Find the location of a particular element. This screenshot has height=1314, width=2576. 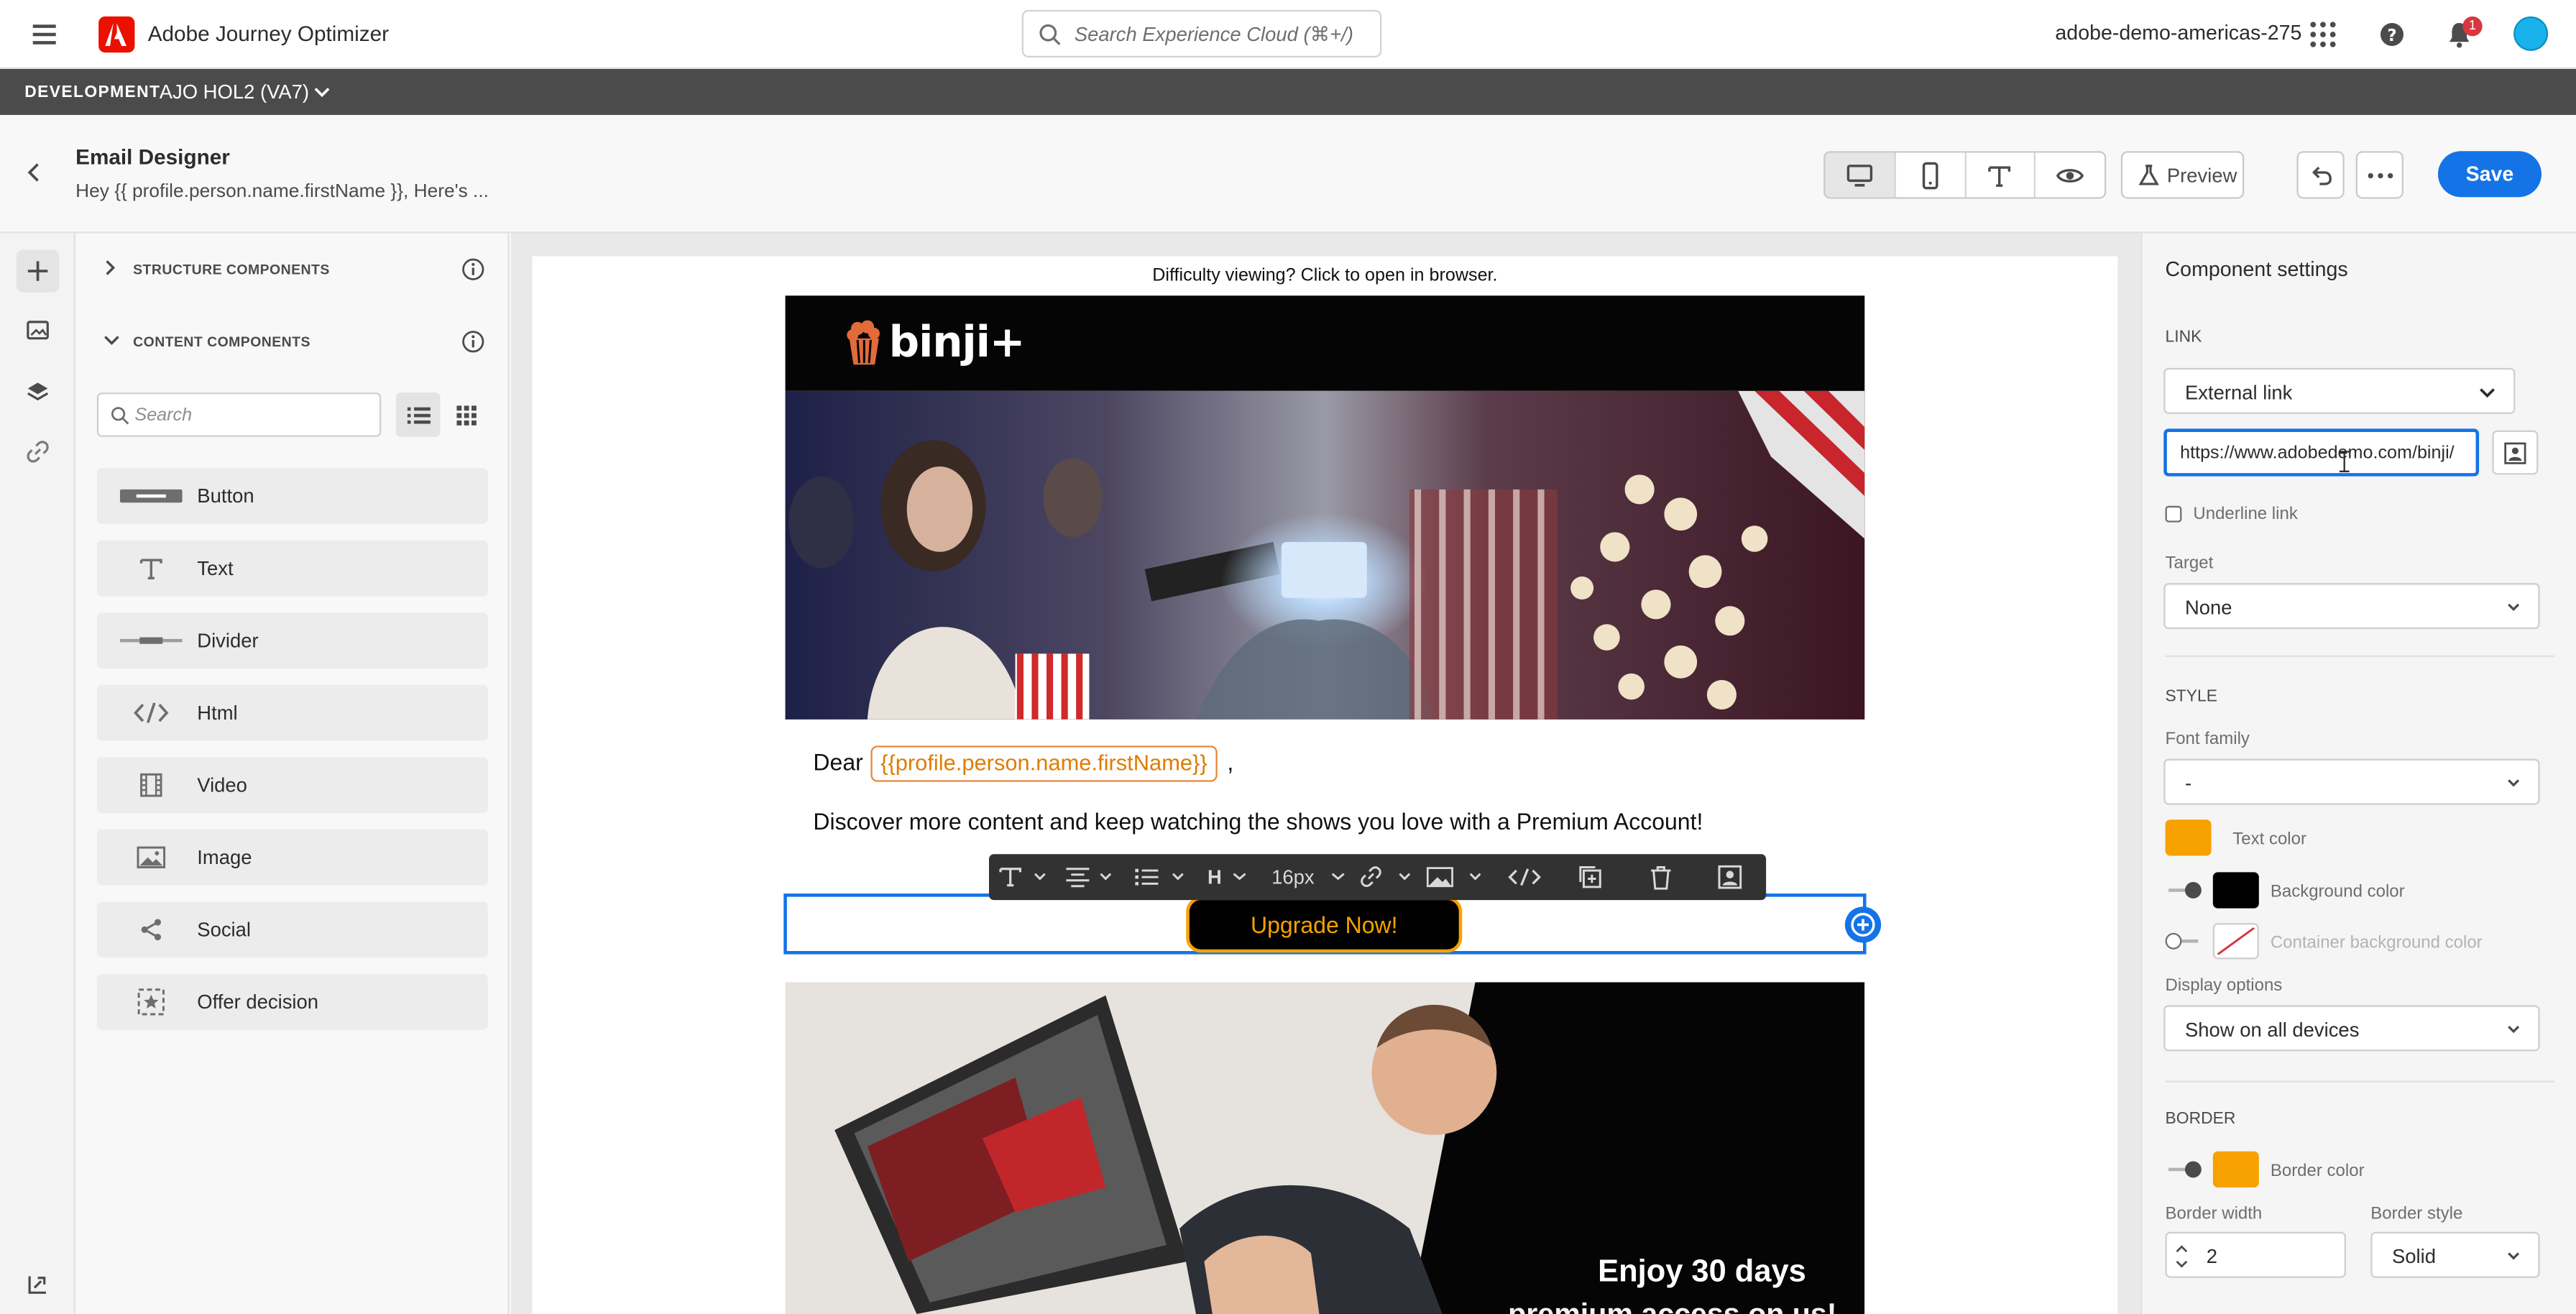

underline-link-label: Underline link is located at coordinates (2245, 514).